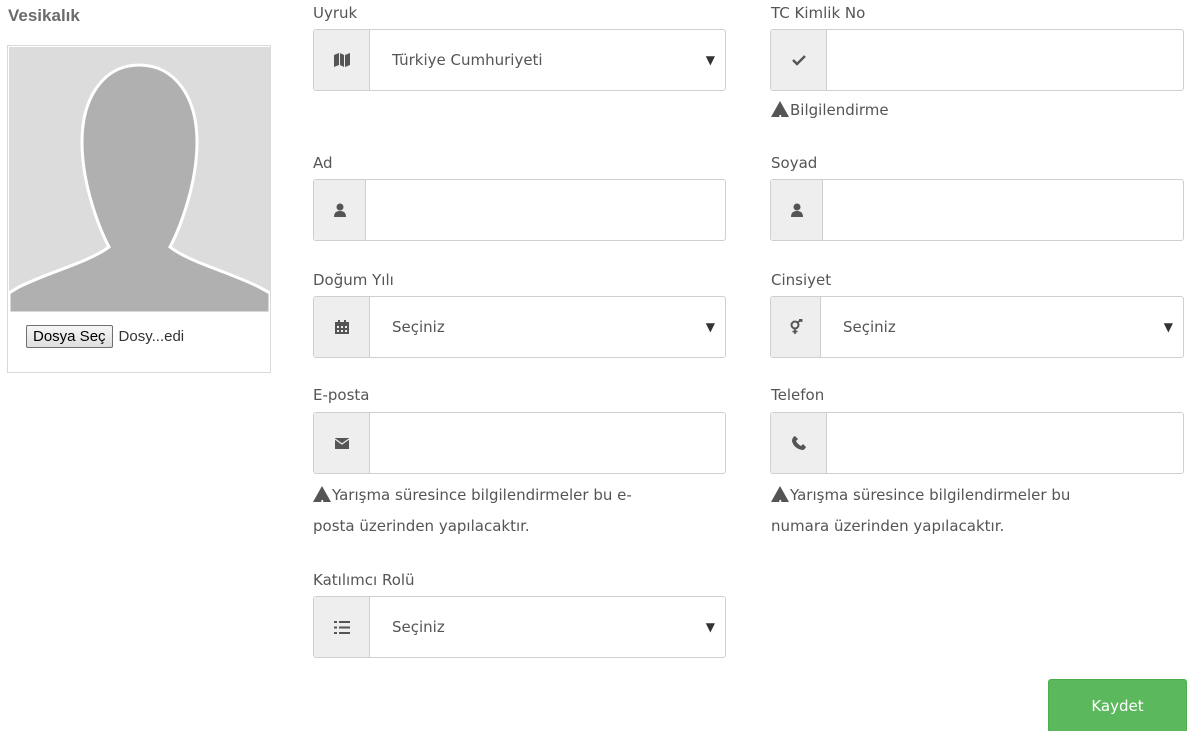 This screenshot has width=1194, height=731. What do you see at coordinates (519, 210) in the screenshot?
I see `first-name-input` at bounding box center [519, 210].